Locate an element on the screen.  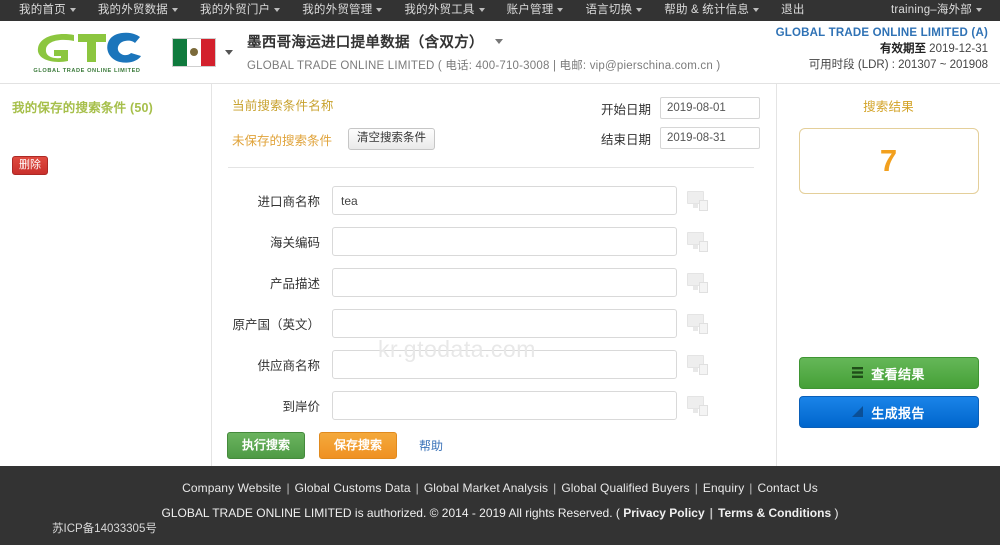
origin-country-input is located at coordinates (504, 323).